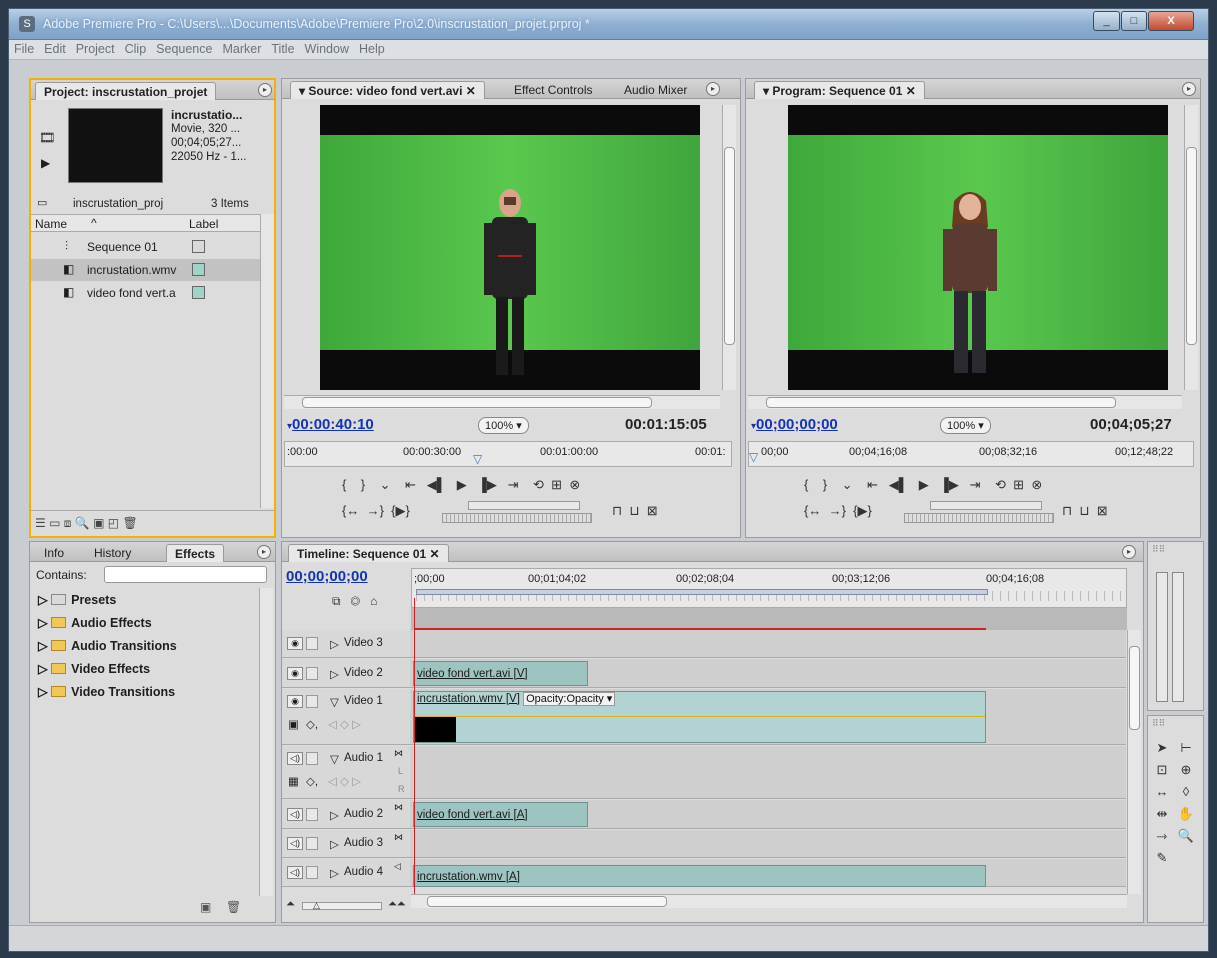 This screenshot has width=1217, height=958. I want to click on menu-file: File, so click(24, 48).